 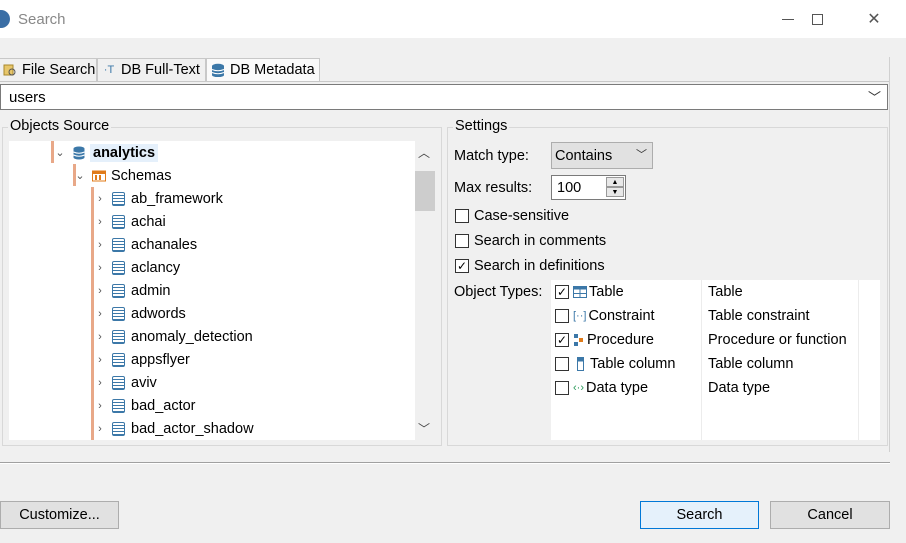 What do you see at coordinates (615, 192) in the screenshot?
I see `spin-down-icon: ▼` at bounding box center [615, 192].